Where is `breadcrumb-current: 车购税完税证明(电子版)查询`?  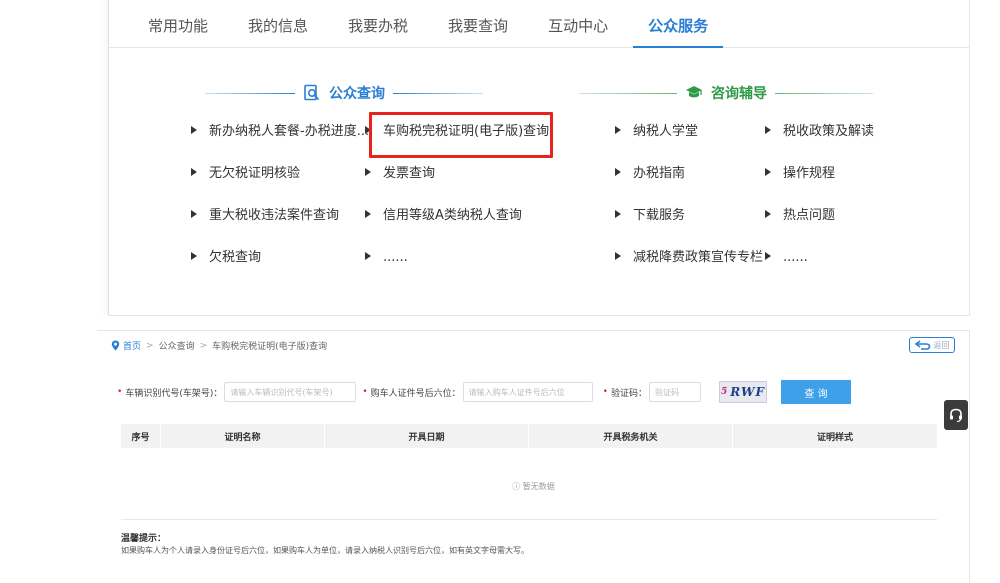
breadcrumb-current: 车购税完税证明(电子版)查询 is located at coordinates (270, 347).